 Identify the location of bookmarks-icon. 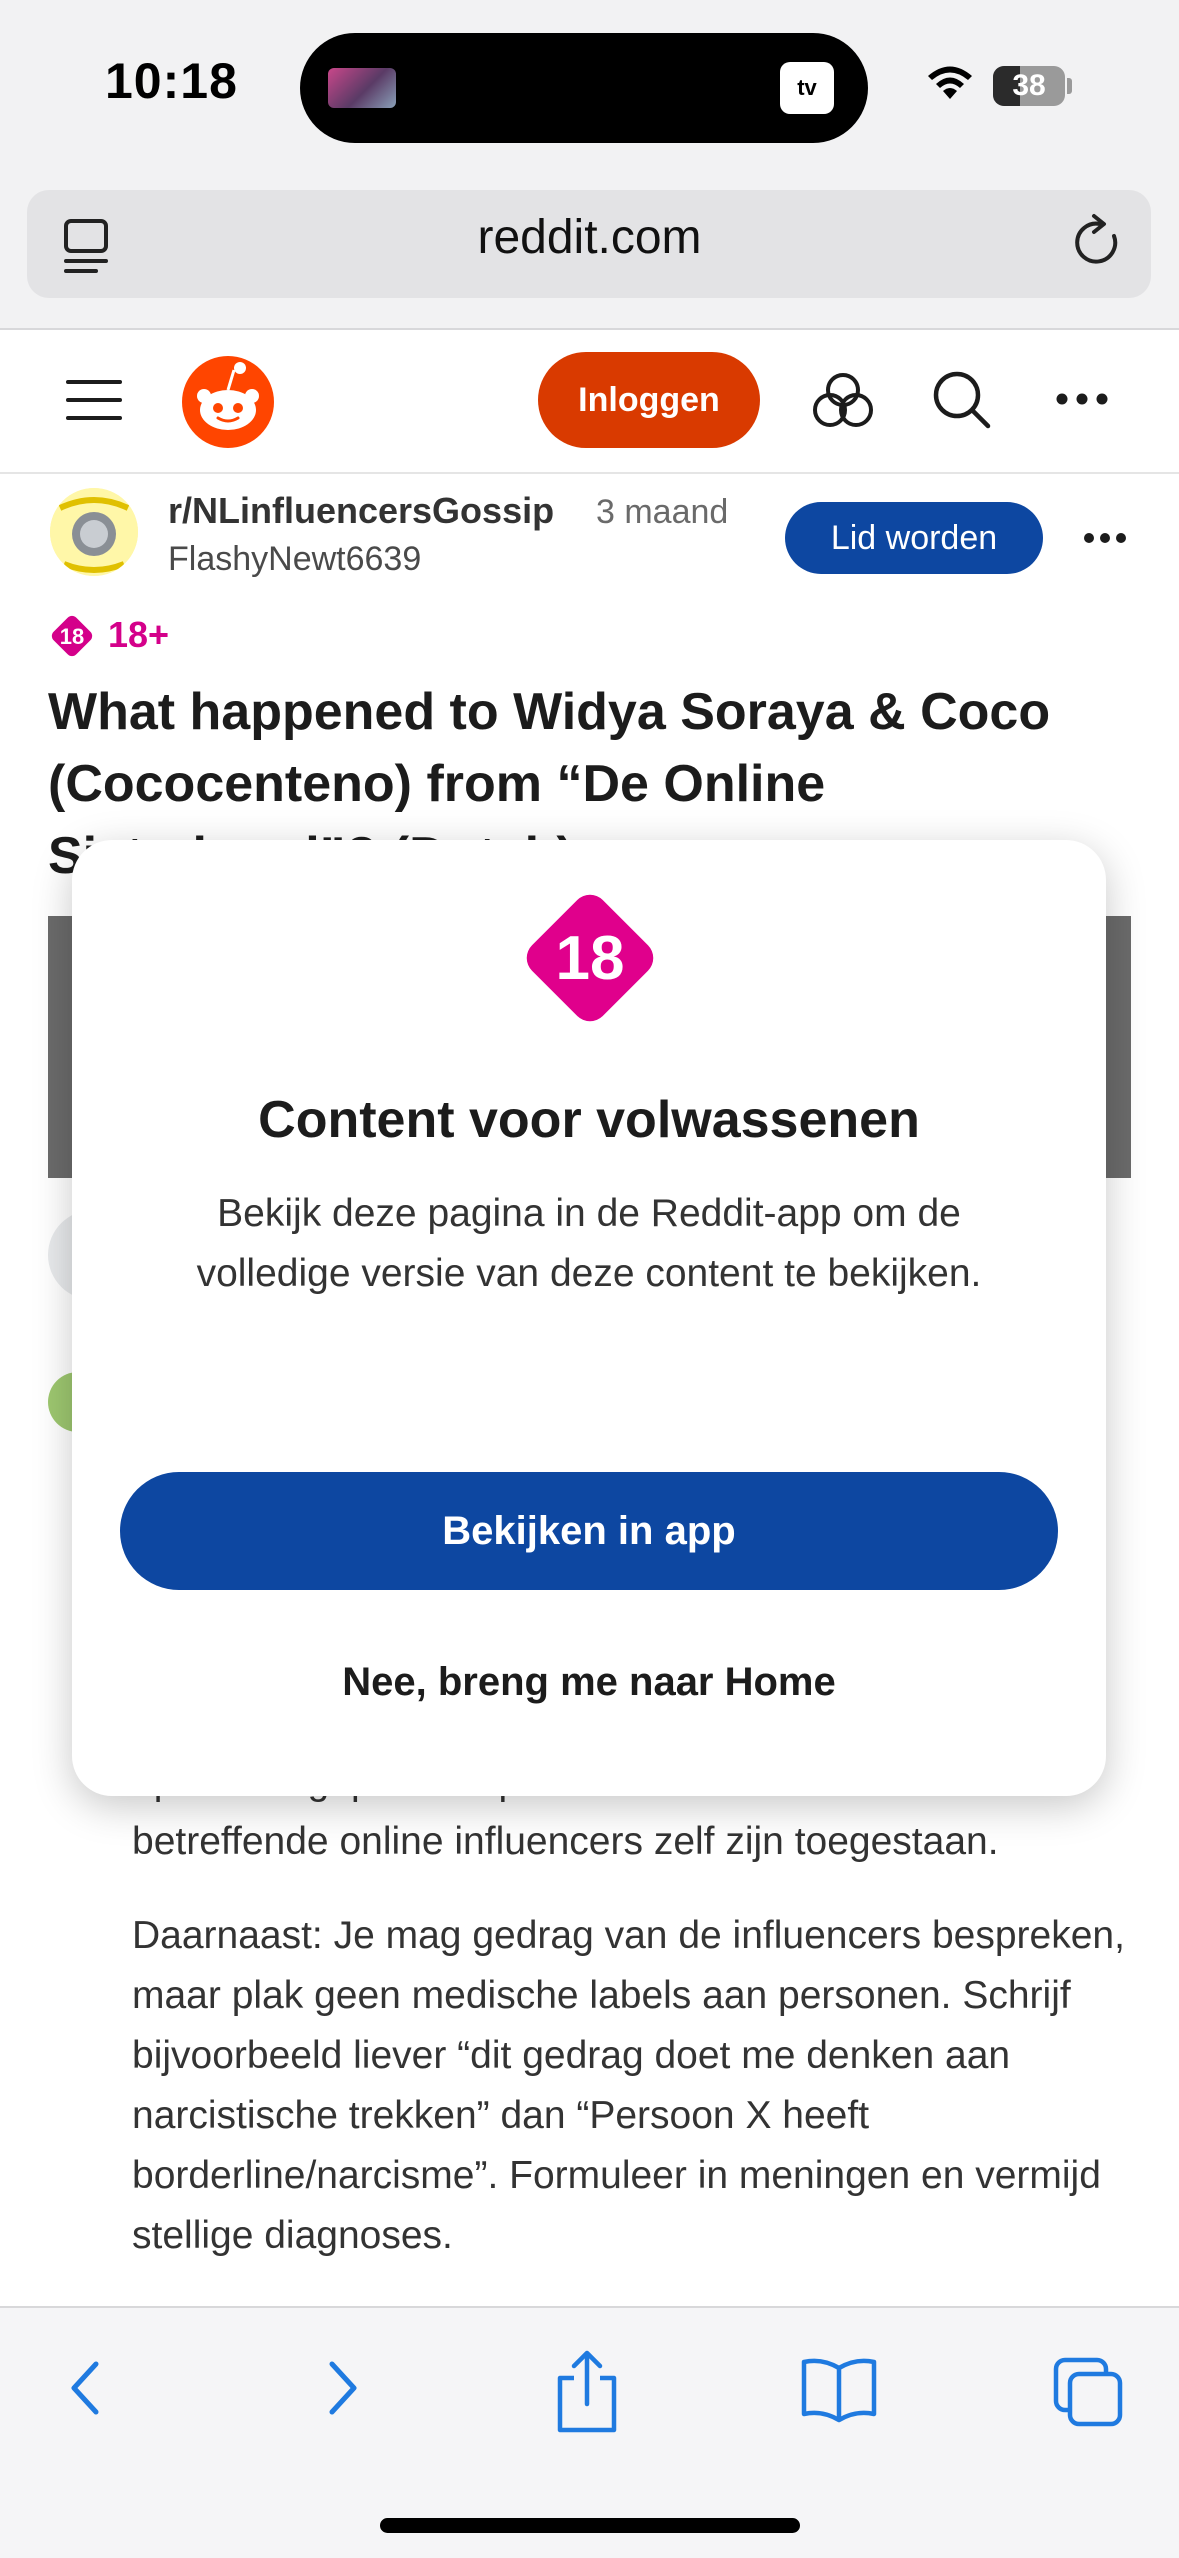
(839, 2388).